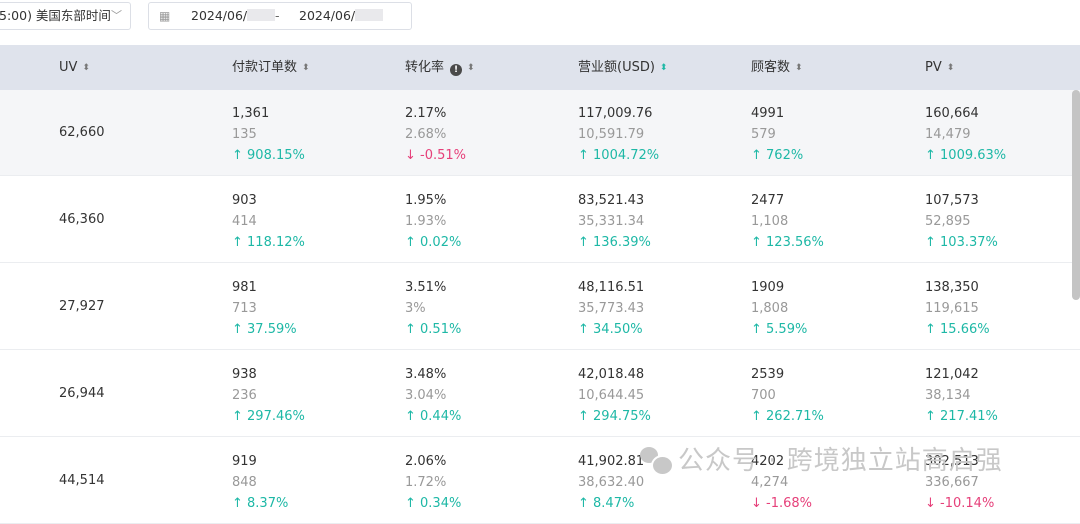 Image resolution: width=1080 pixels, height=524 pixels. Describe the element at coordinates (260, 482) in the screenshot. I see `metric-cell: 919 848 ↑ 8.37%` at that location.